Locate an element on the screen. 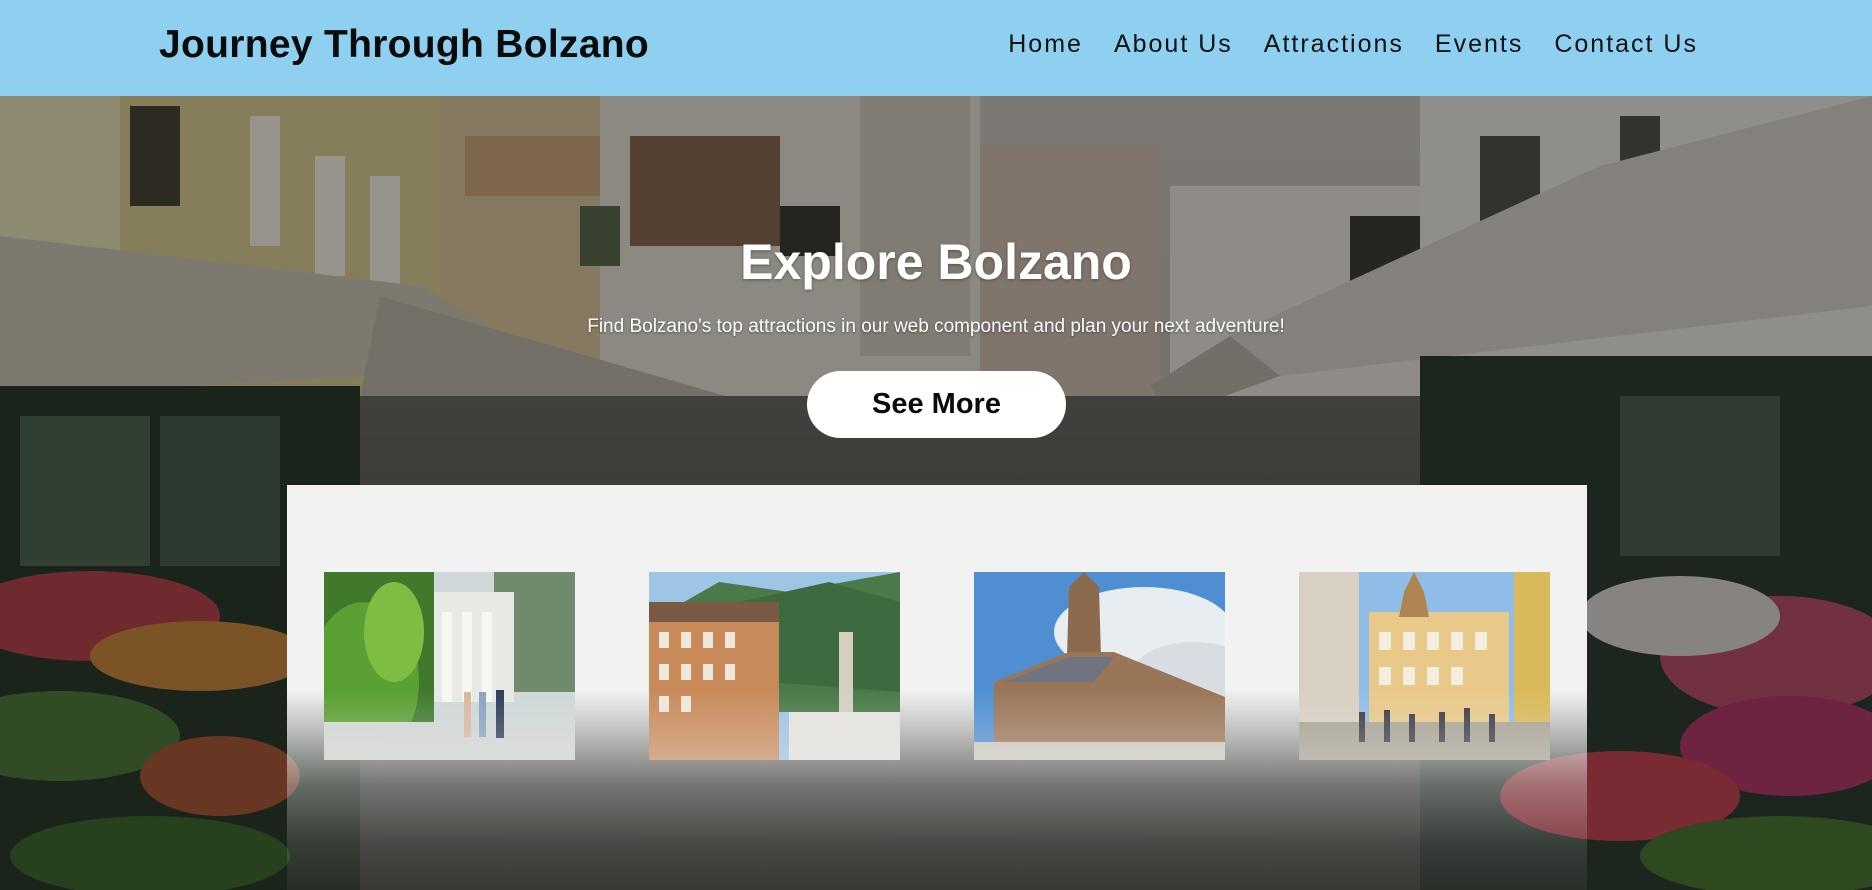  nav-home-link: Home is located at coordinates (1045, 44).